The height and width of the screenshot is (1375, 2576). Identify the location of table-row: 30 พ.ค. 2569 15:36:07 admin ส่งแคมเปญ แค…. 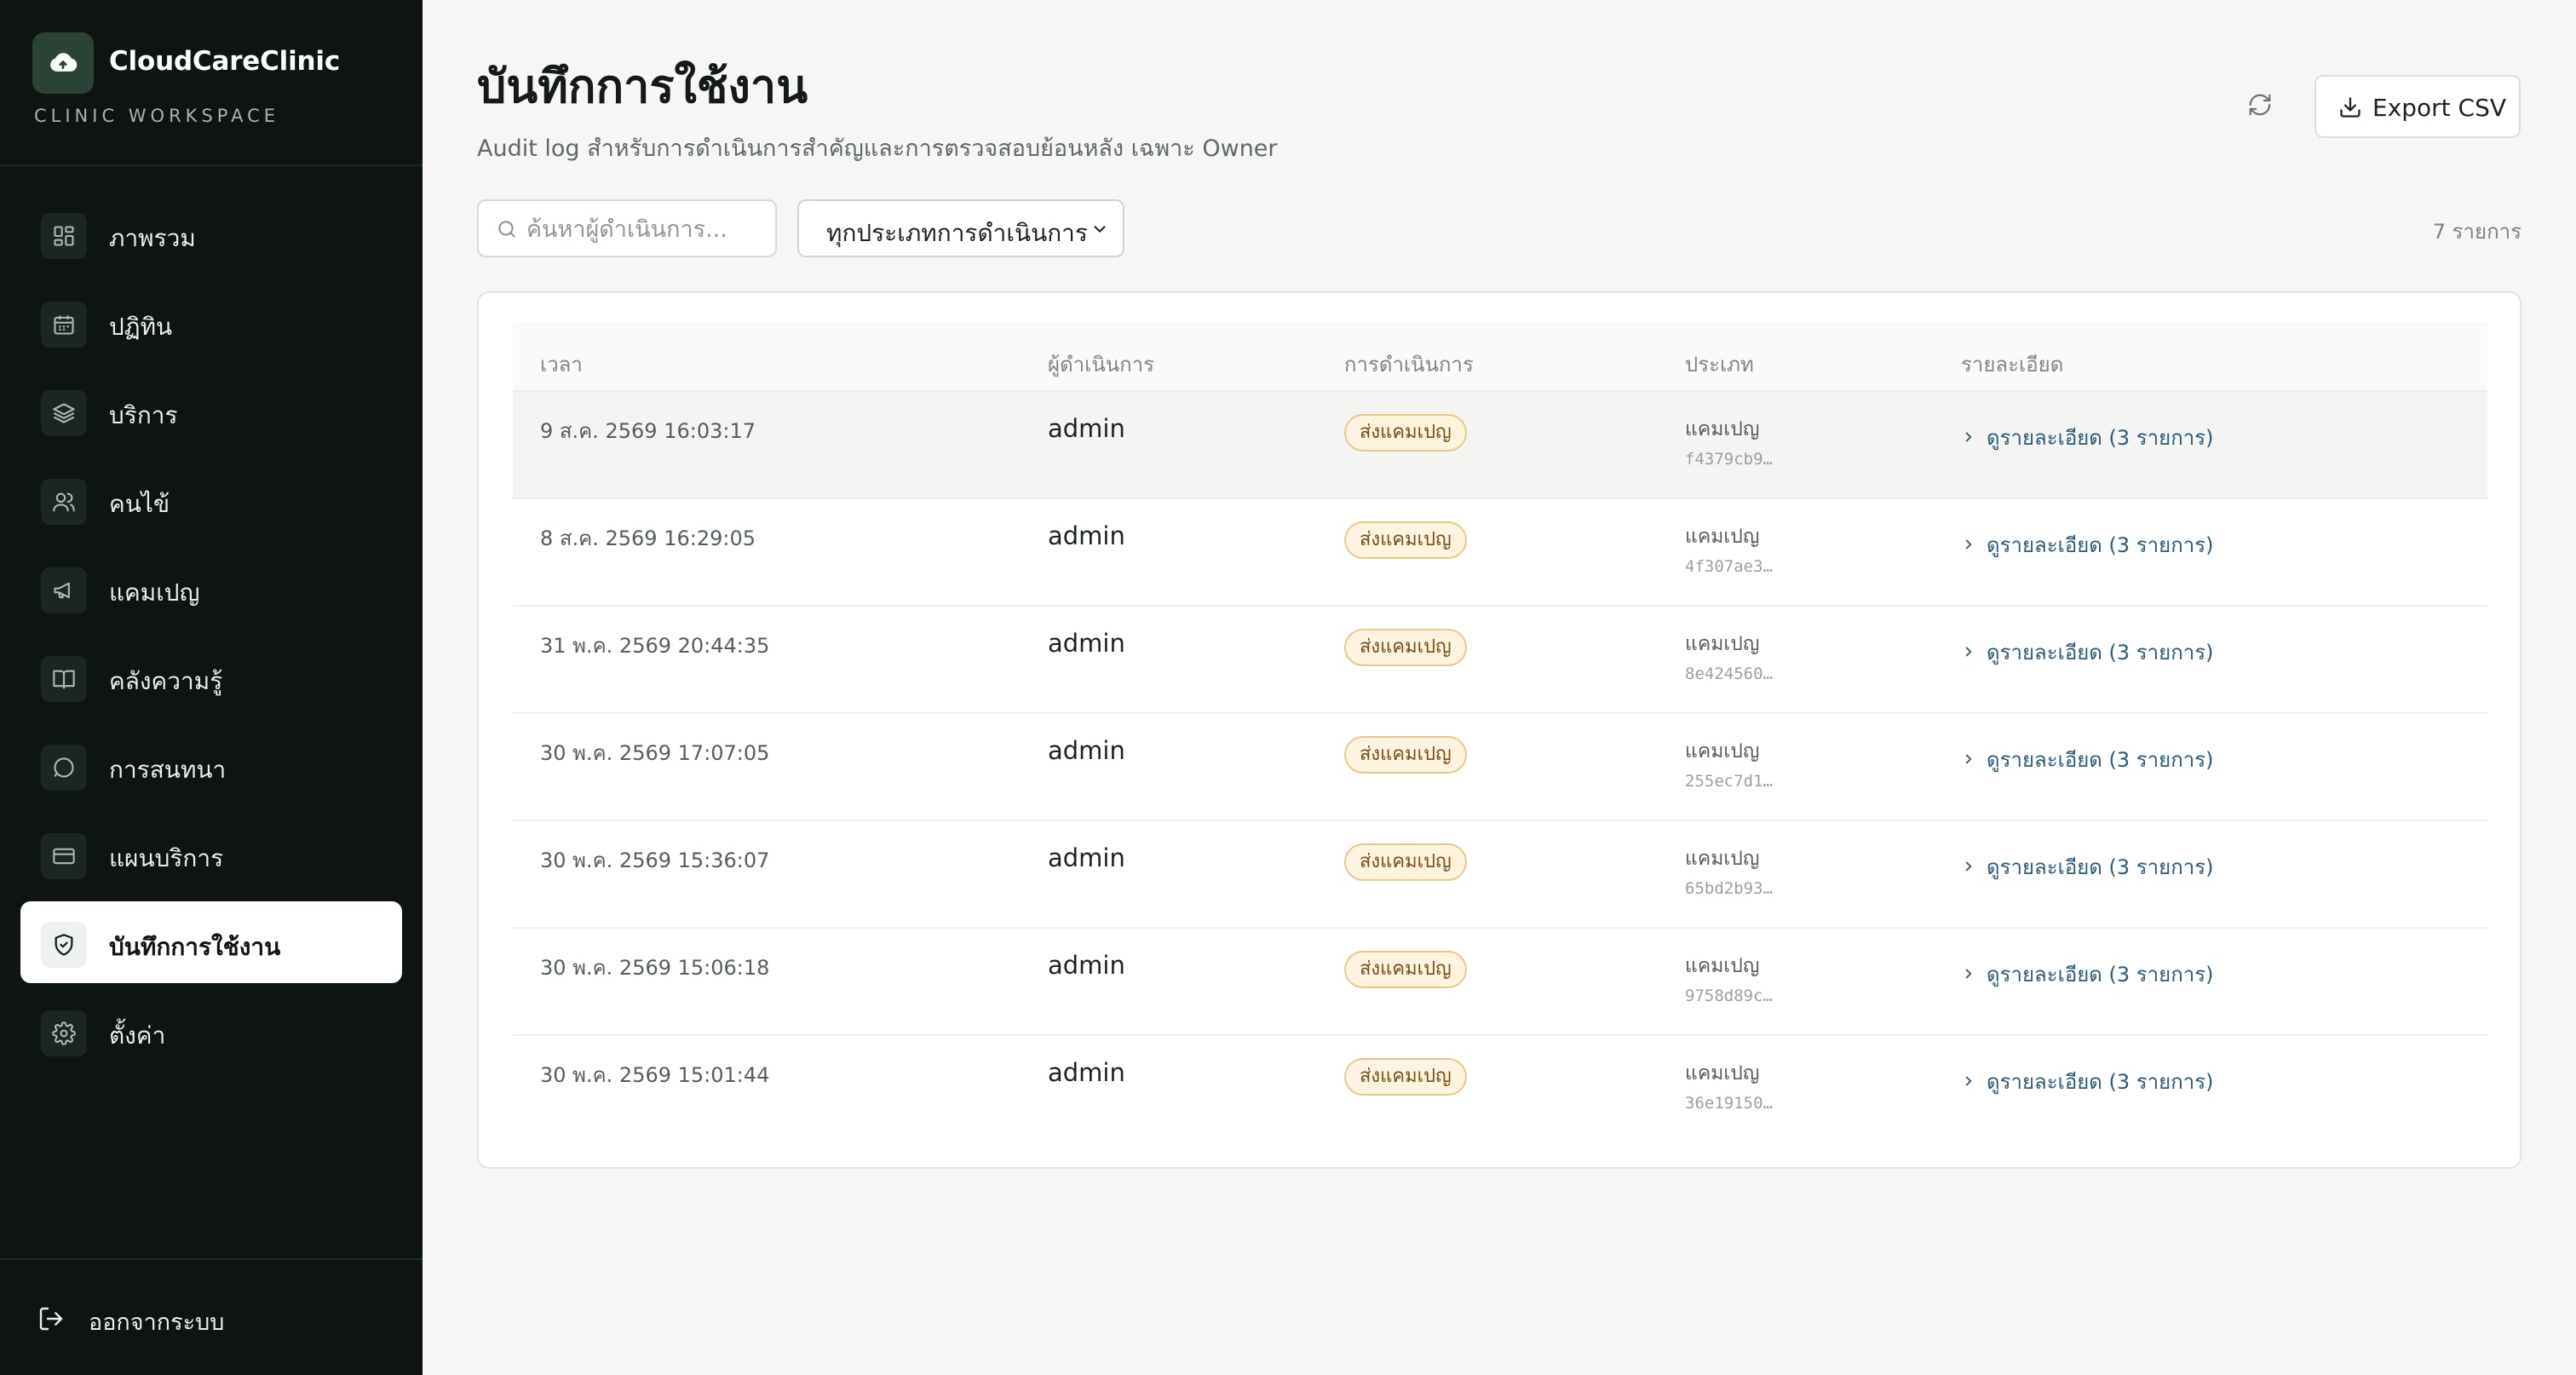
(1500, 875).